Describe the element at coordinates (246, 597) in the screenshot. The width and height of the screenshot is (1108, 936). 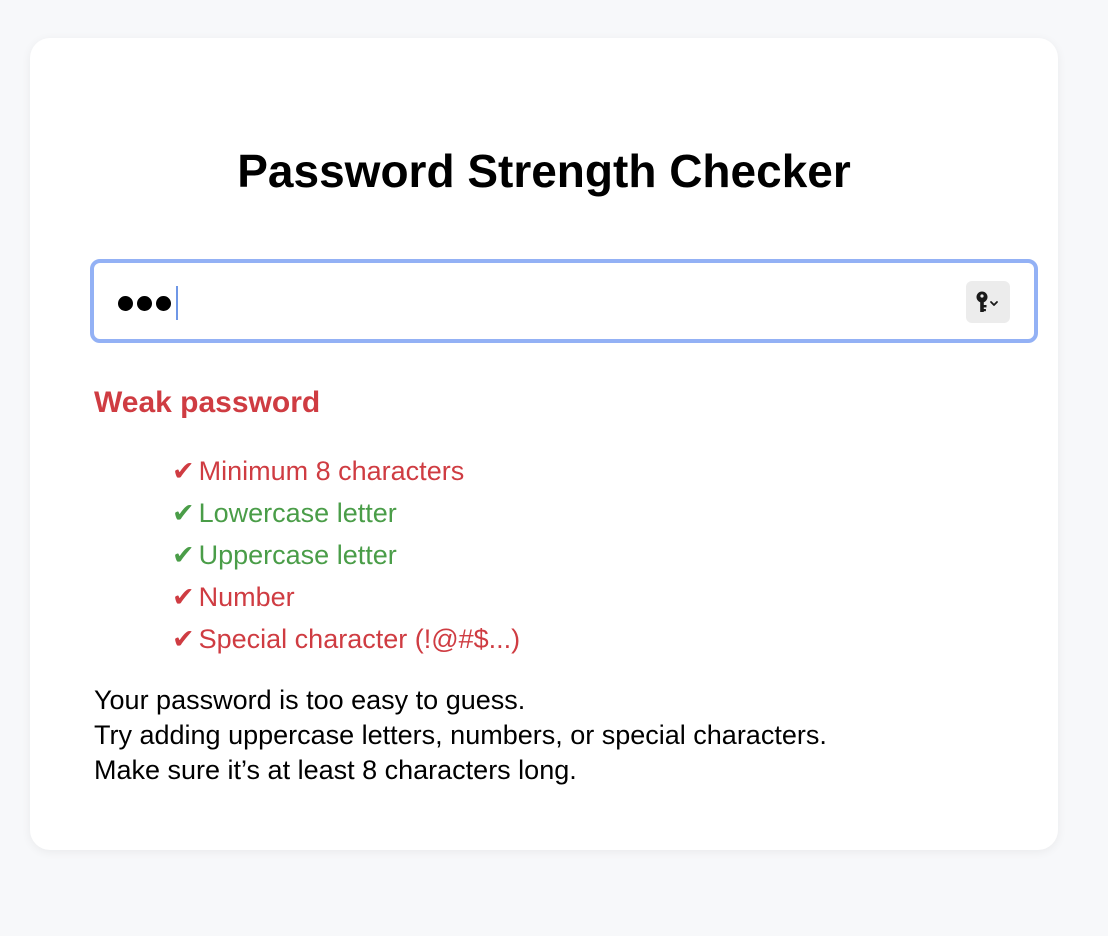
I see `requirement-label: Number` at that location.